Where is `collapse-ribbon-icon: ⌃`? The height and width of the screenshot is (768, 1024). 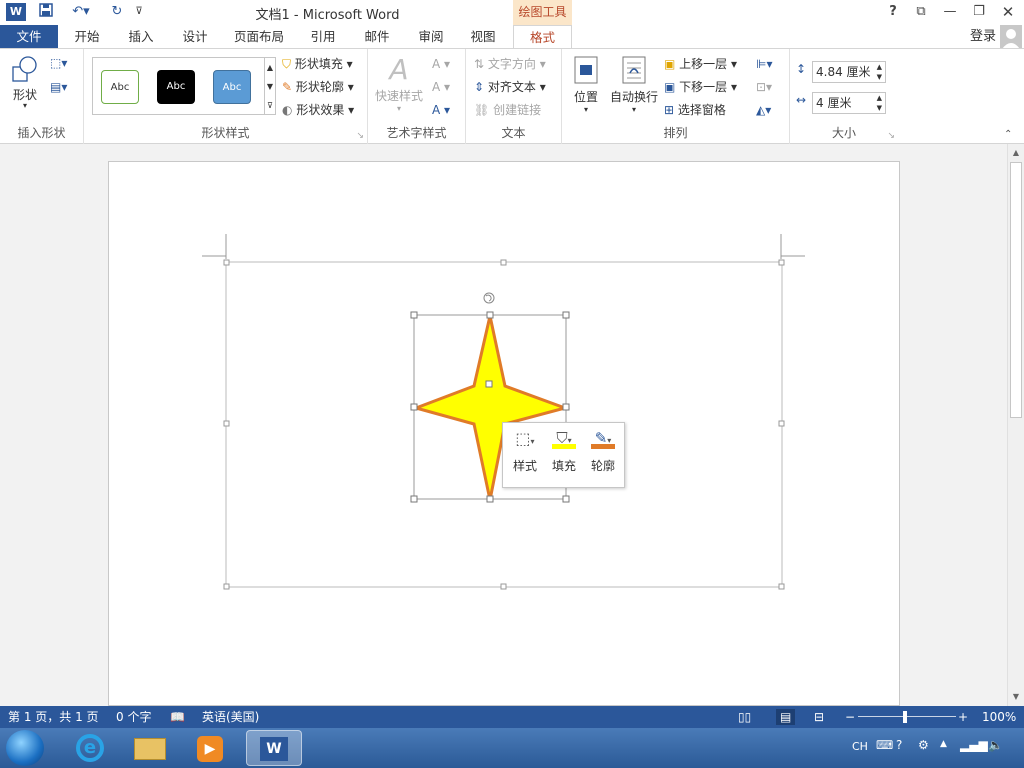 collapse-ribbon-icon: ⌃ is located at coordinates (1008, 134).